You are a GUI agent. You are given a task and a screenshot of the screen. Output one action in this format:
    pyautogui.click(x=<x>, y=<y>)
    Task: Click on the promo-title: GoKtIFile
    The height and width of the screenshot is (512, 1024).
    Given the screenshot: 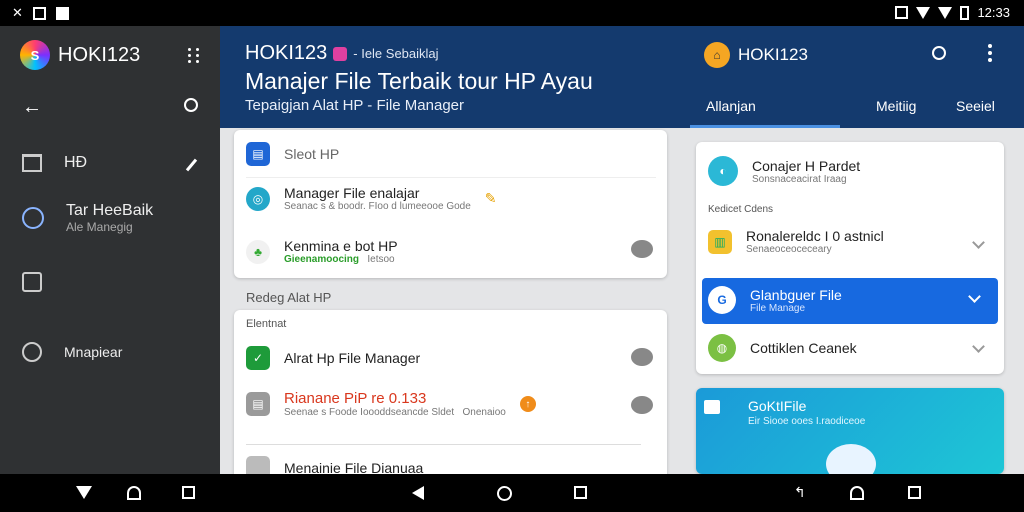 What is the action you would take?
    pyautogui.click(x=777, y=406)
    